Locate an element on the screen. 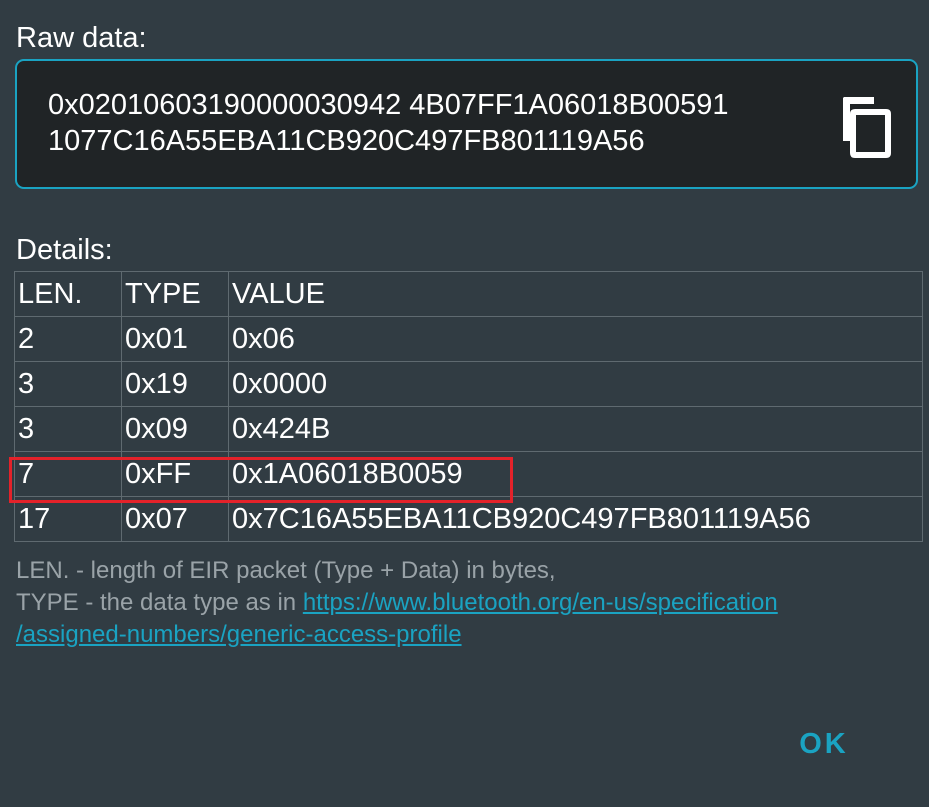 This screenshot has width=929, height=807. cell-type: 0xFF is located at coordinates (175, 474).